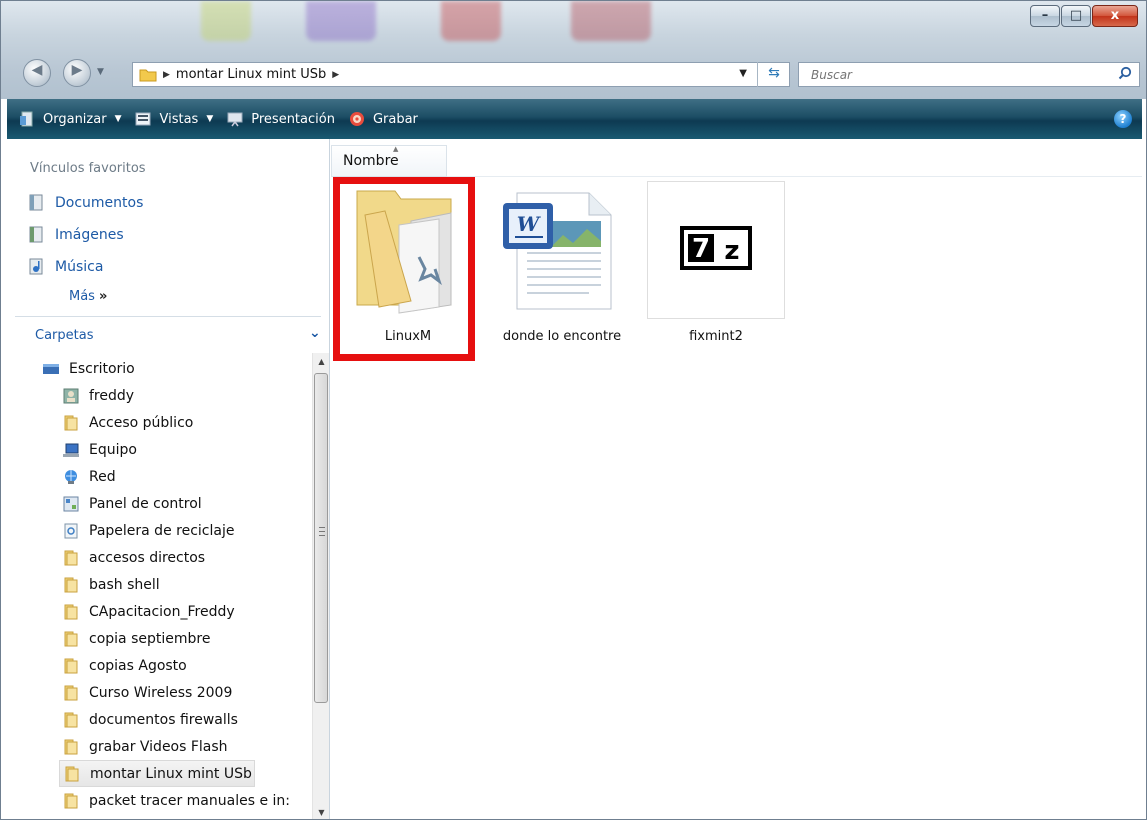  I want to click on file-name: donde lo encontre, so click(562, 336).